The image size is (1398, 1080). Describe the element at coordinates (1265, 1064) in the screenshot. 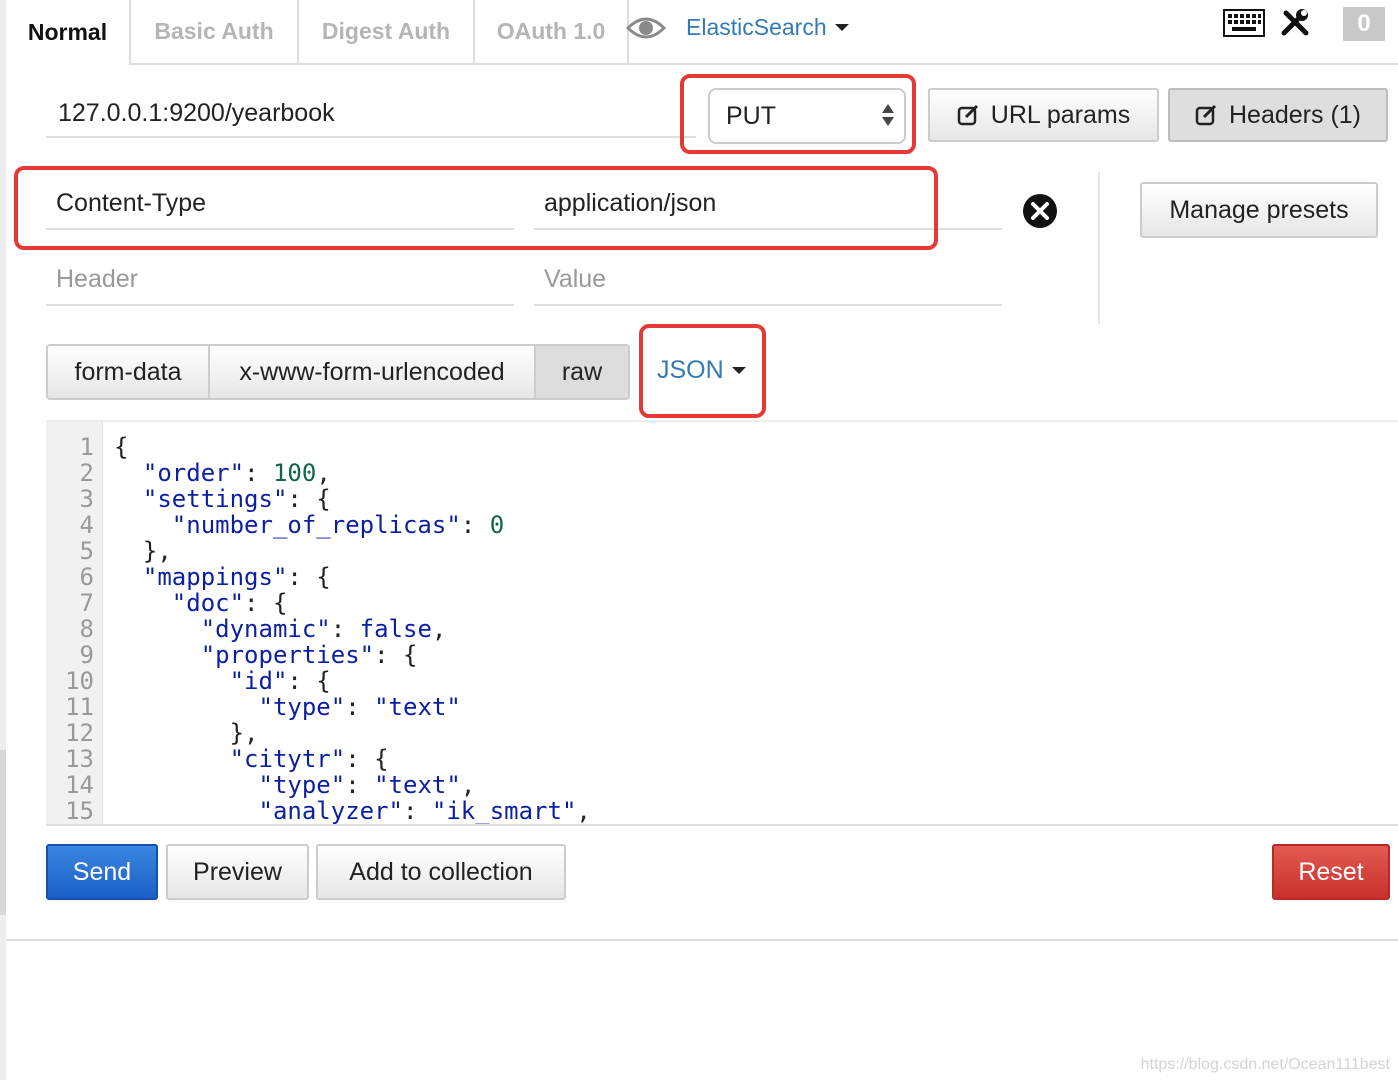

I see `watermark: https://blog.csdn.net/Ocean111best` at that location.